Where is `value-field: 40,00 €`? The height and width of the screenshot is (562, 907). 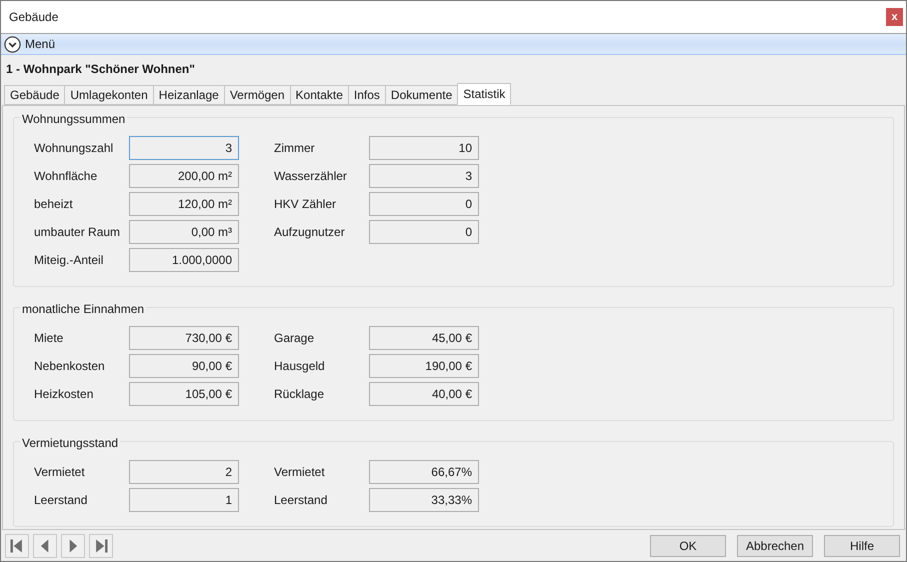 value-field: 40,00 € is located at coordinates (424, 394).